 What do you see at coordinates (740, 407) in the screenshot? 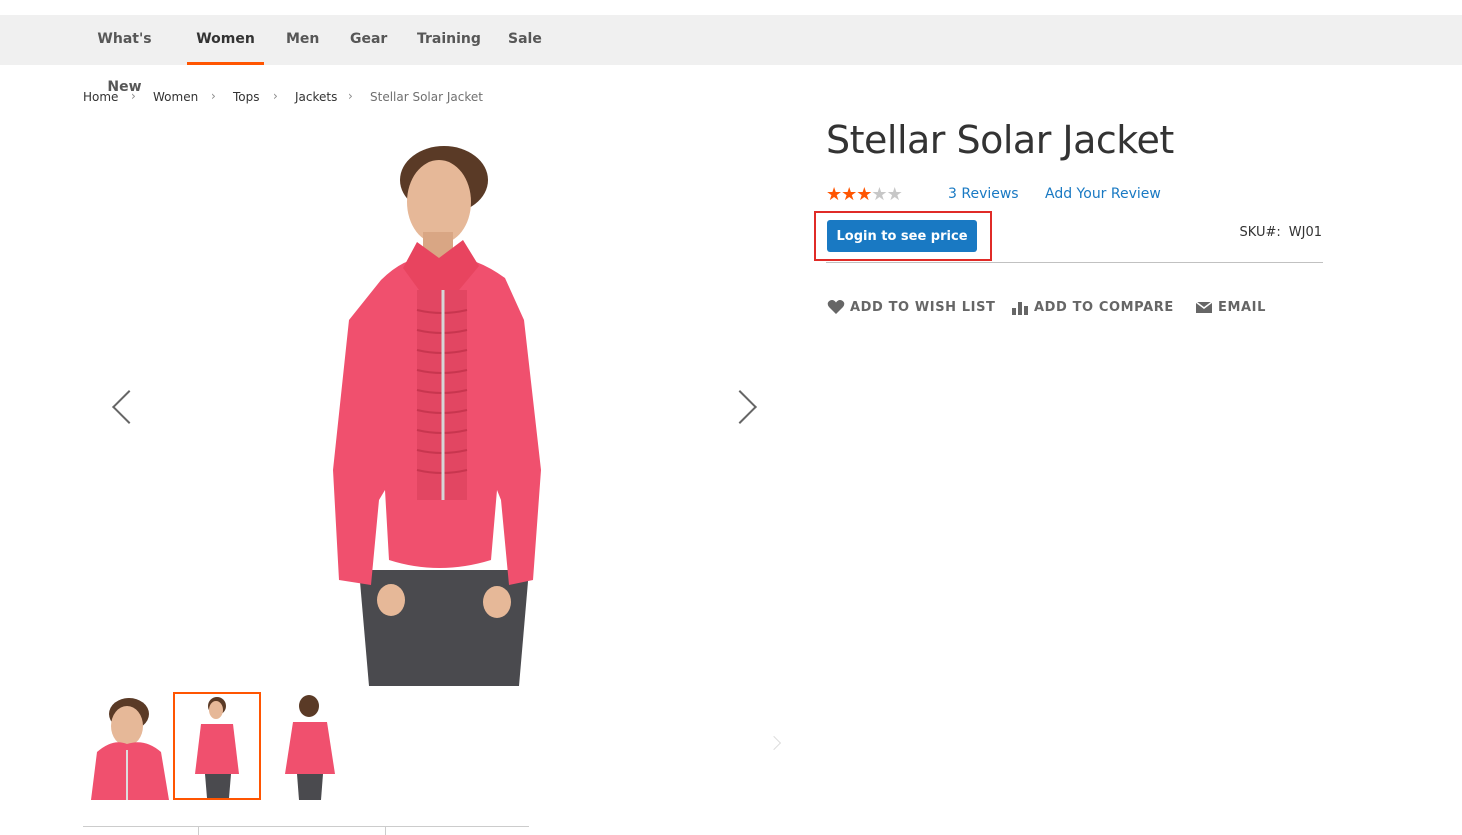
I see `gallery-next-arrow-icon` at bounding box center [740, 407].